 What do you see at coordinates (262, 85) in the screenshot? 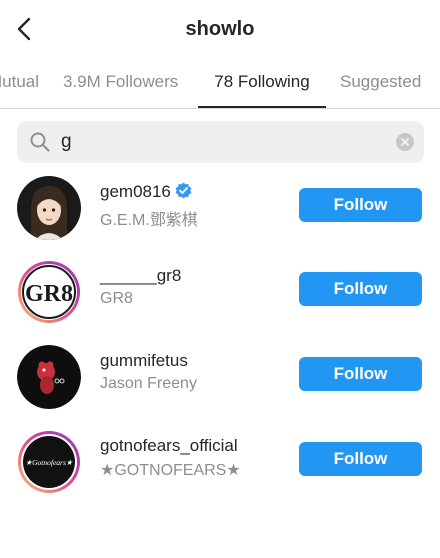
I see `tab-following: 78 Following` at bounding box center [262, 85].